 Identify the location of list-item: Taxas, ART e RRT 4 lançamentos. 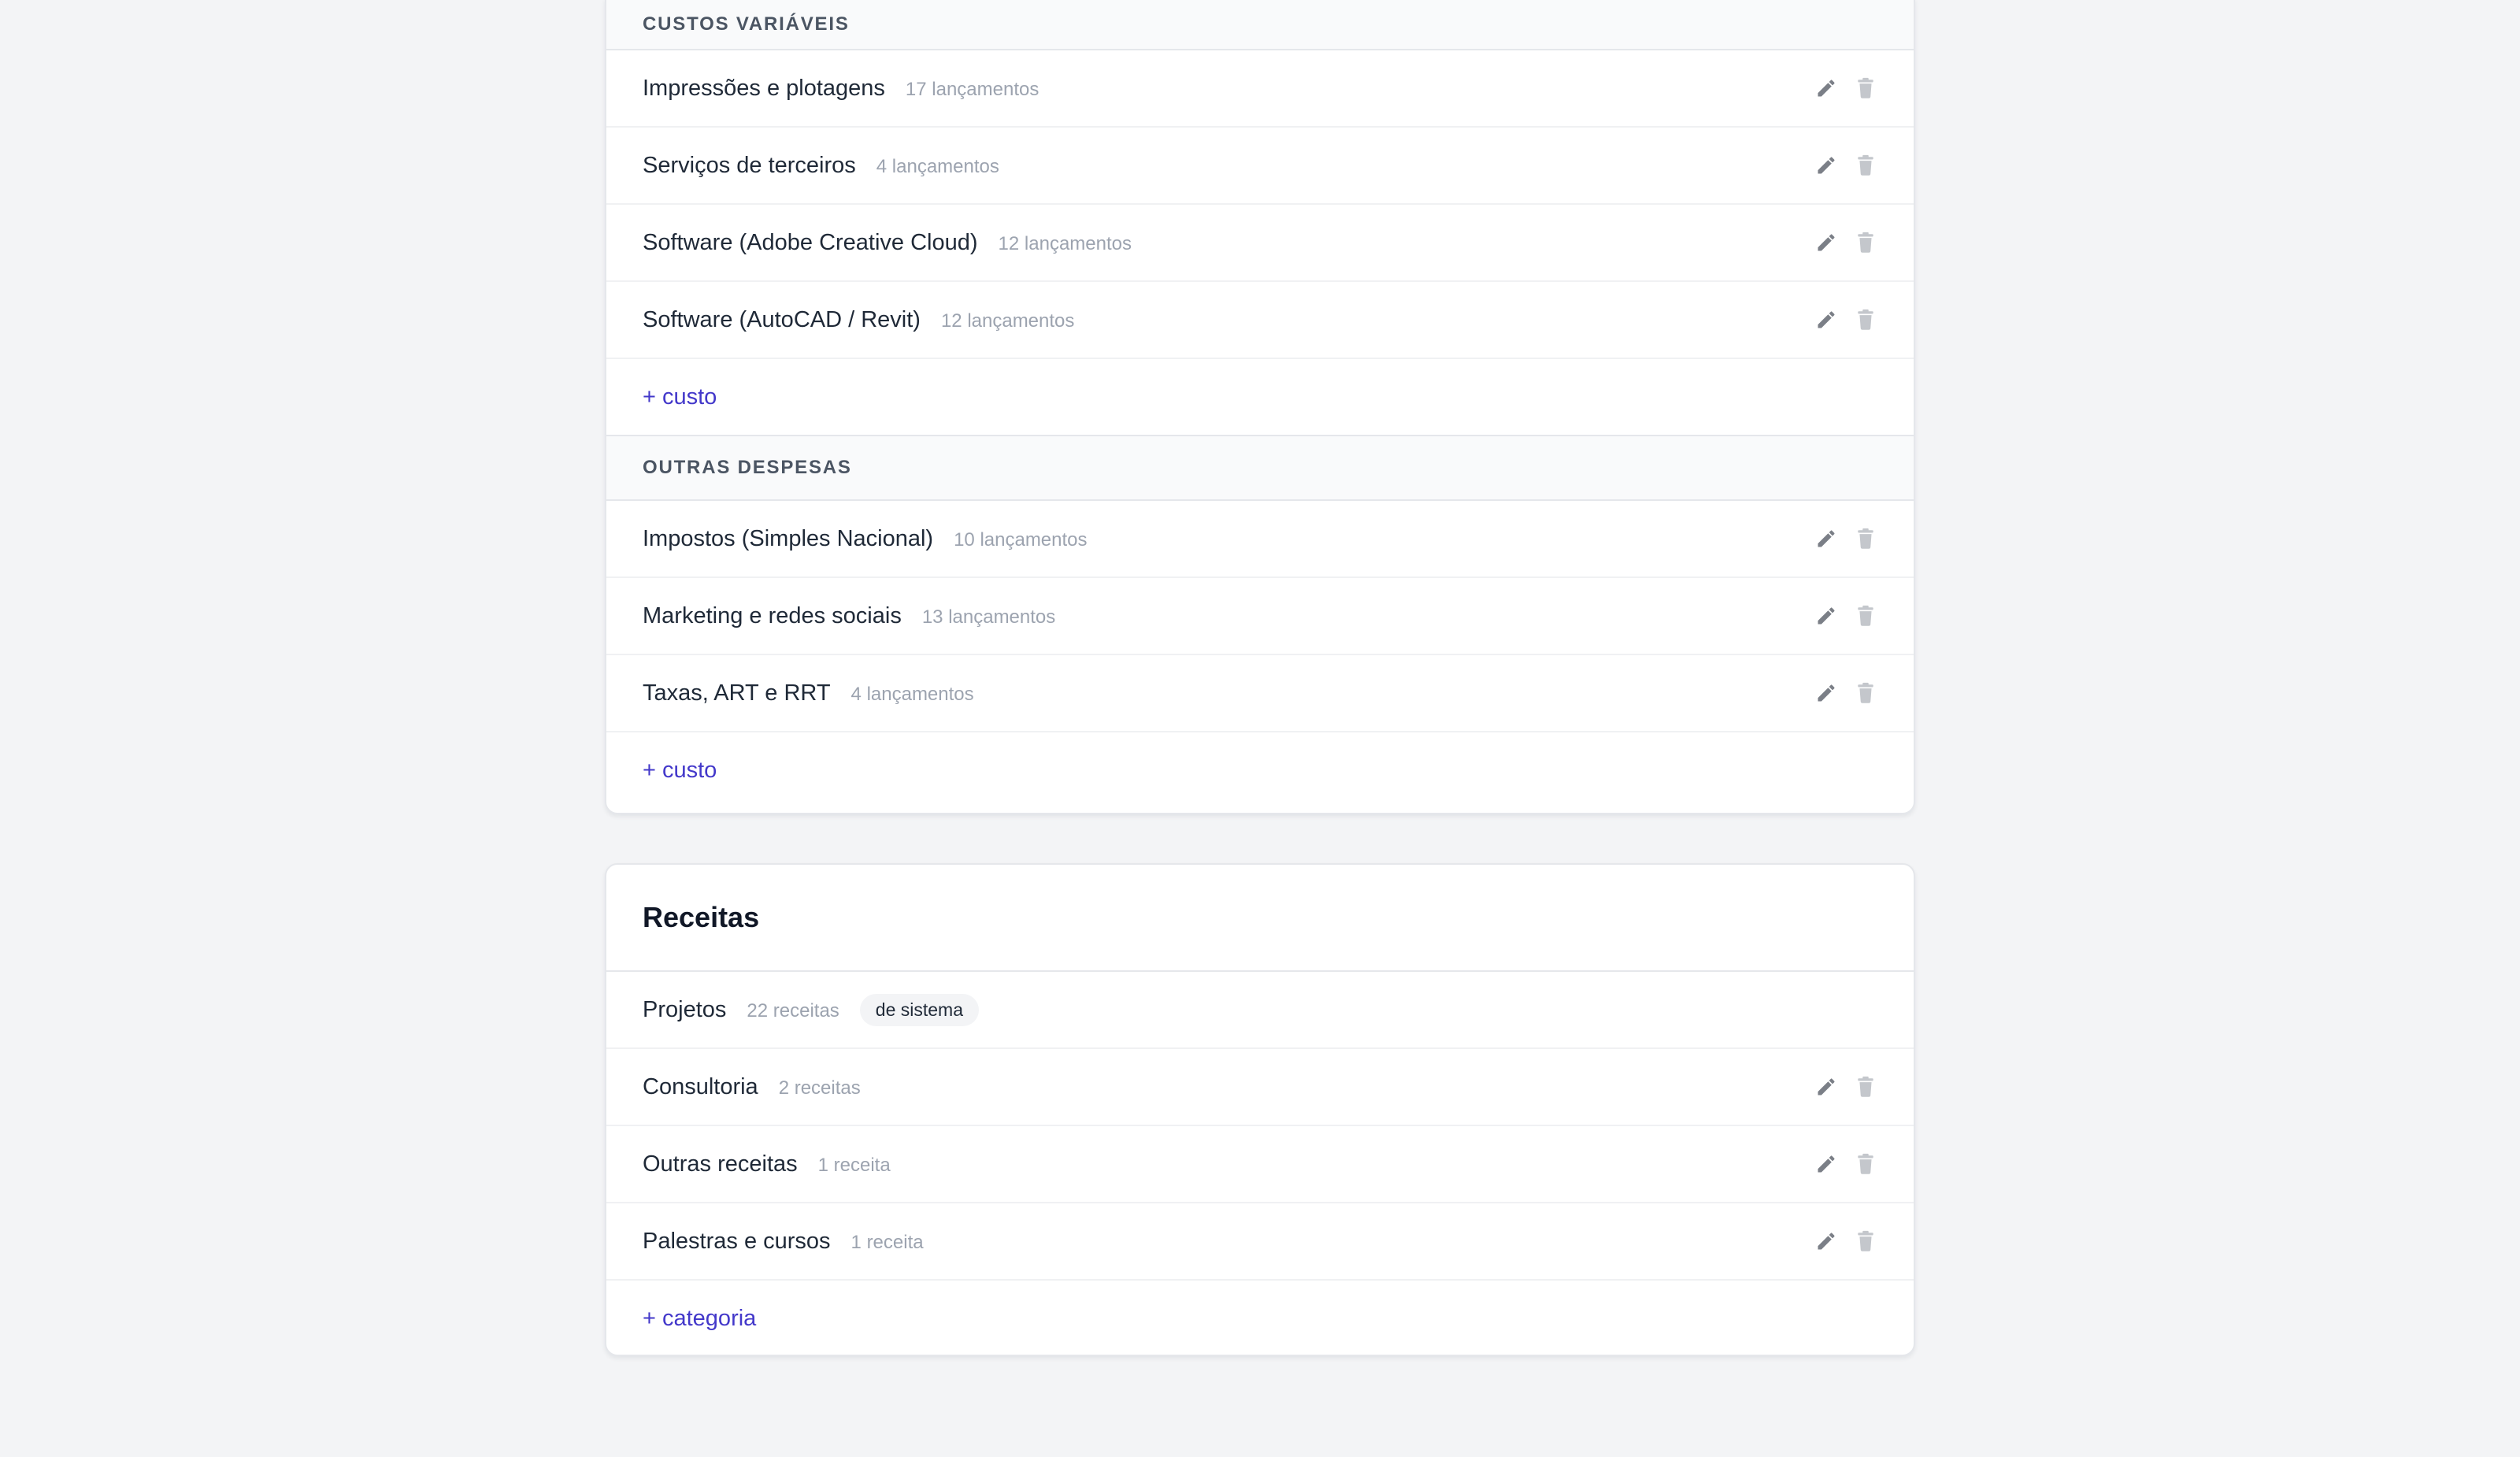
(1260, 693).